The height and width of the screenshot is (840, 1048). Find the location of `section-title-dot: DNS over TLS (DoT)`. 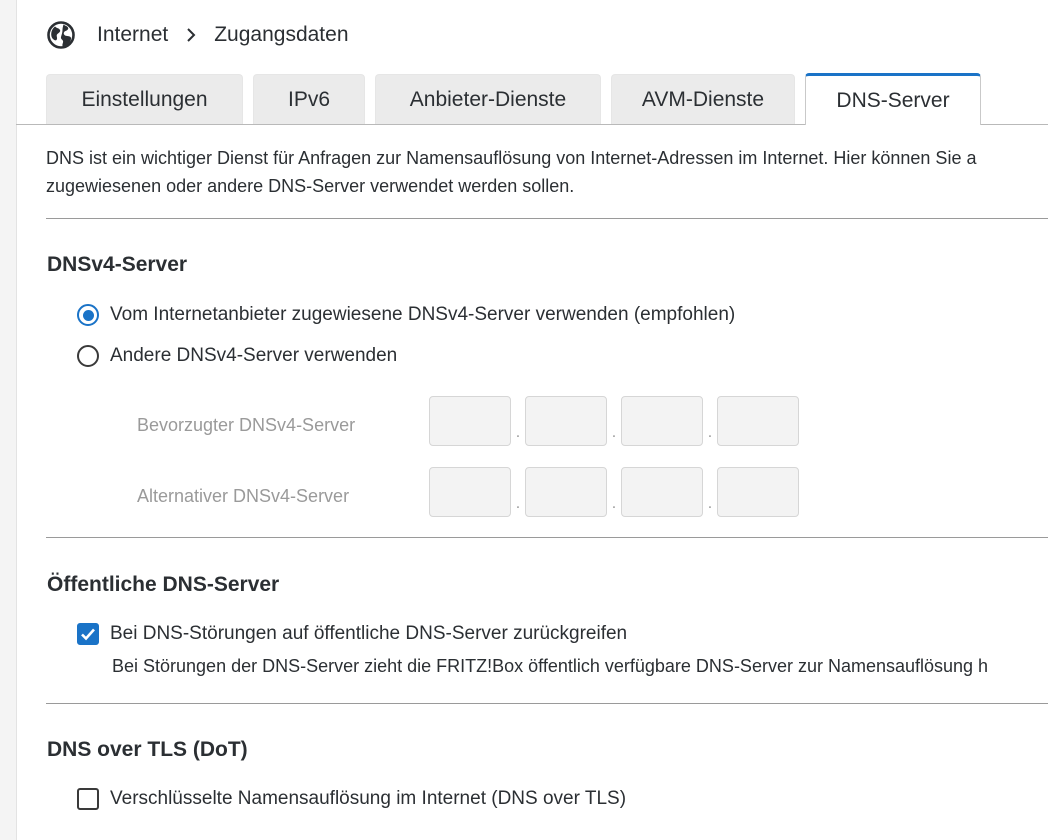

section-title-dot: DNS over TLS (DoT) is located at coordinates (147, 749).